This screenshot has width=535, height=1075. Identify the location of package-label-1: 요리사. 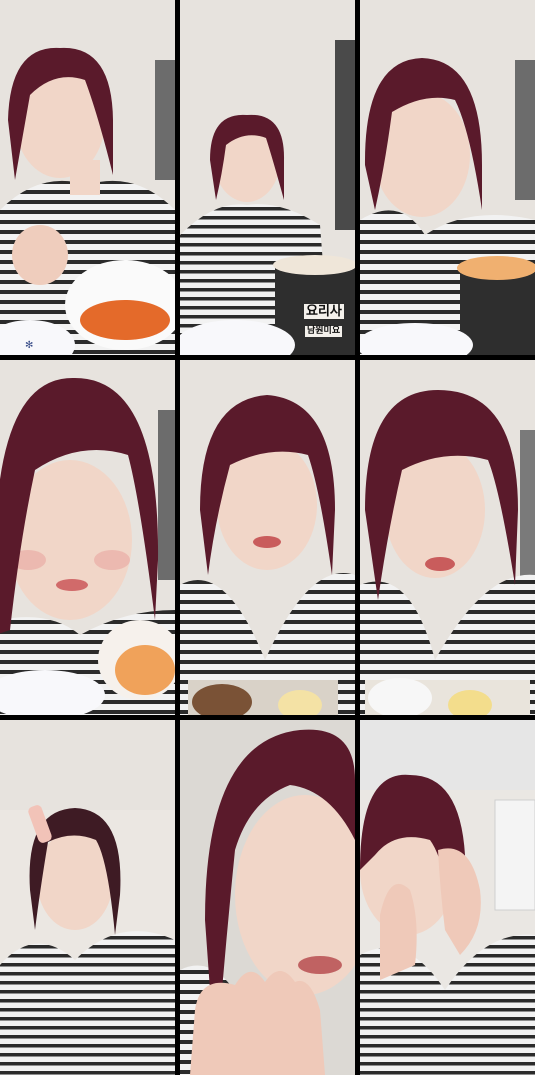
(324, 311).